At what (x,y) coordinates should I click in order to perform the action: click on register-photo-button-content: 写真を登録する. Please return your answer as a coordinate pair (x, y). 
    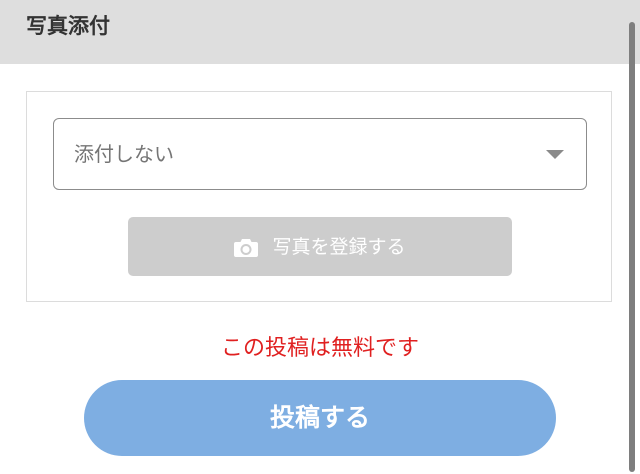
    Looking at the image, I should click on (320, 246).